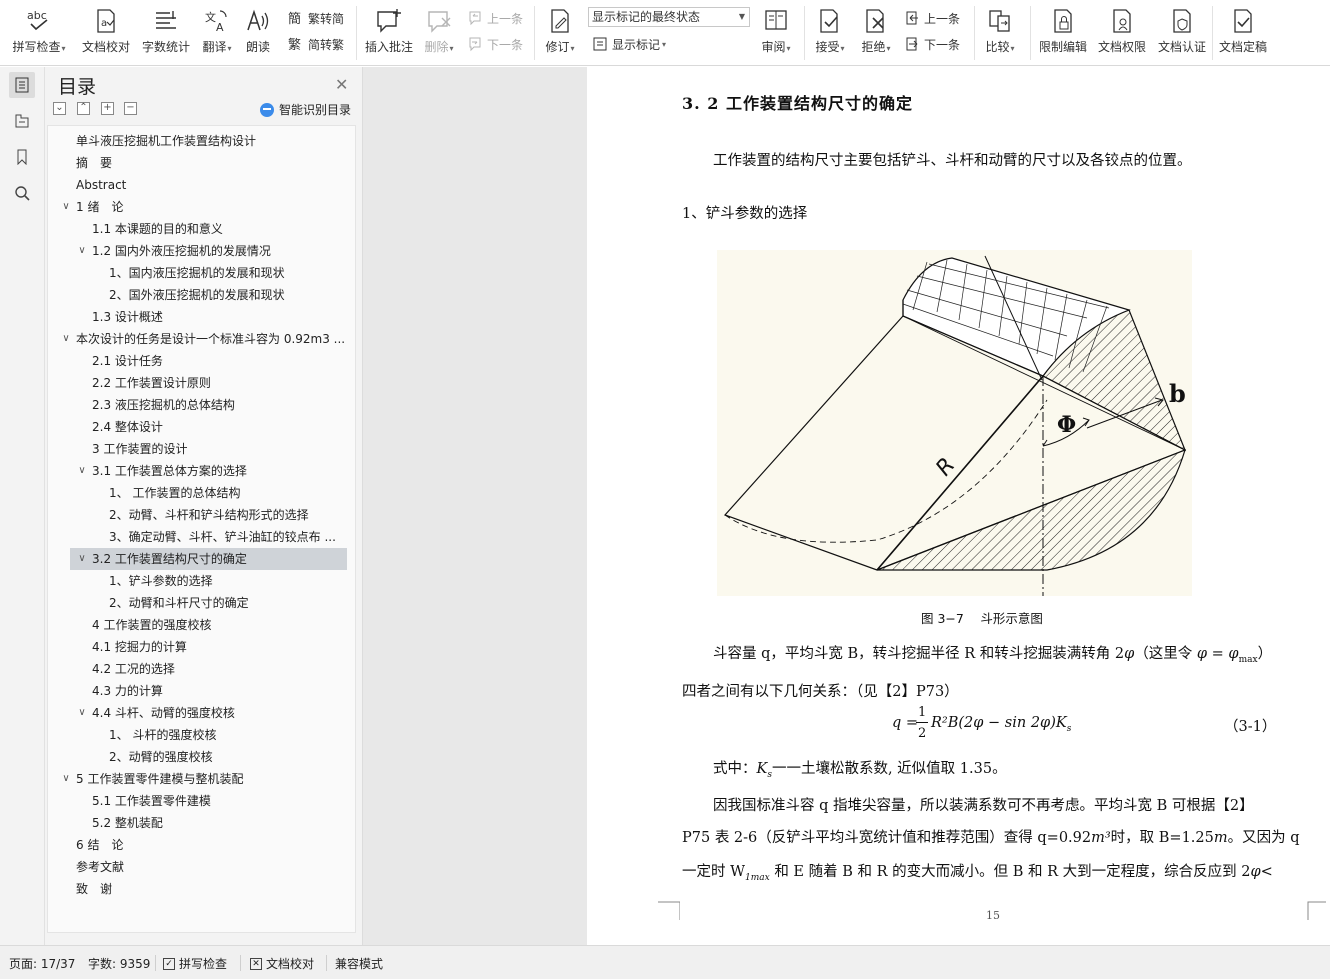 The width and height of the screenshot is (1330, 979). I want to click on translate-button: 文A 翻译▾, so click(217, 33).